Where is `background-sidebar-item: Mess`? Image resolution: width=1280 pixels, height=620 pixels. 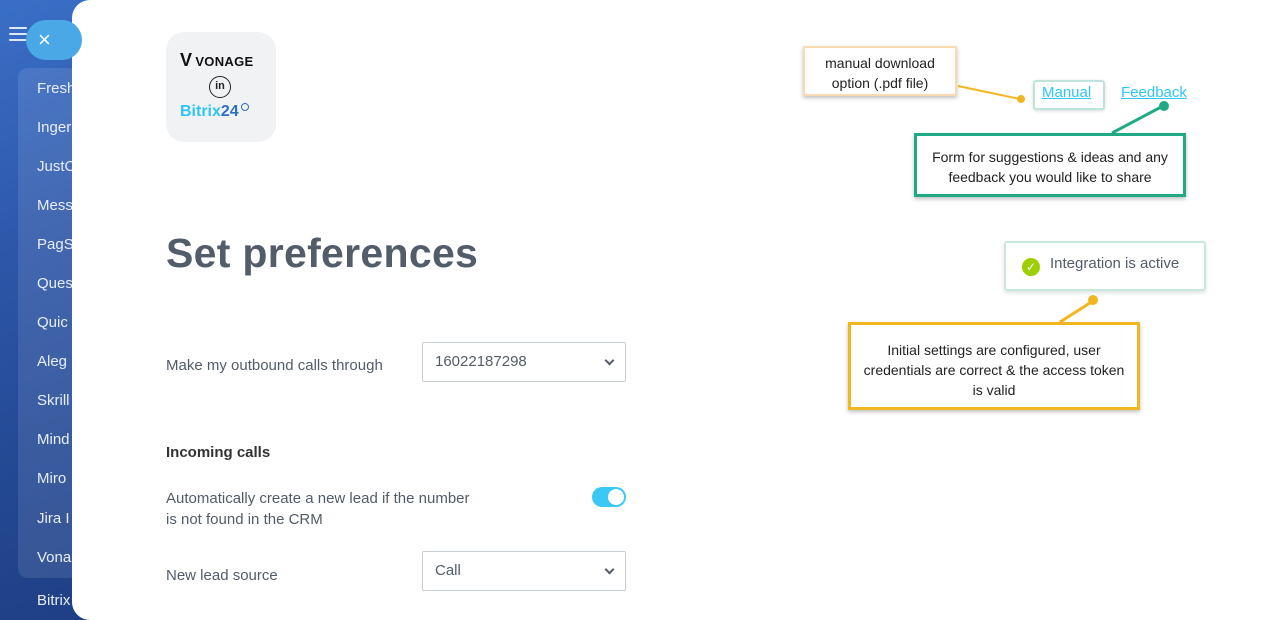
background-sidebar-item: Mess is located at coordinates (57, 205).